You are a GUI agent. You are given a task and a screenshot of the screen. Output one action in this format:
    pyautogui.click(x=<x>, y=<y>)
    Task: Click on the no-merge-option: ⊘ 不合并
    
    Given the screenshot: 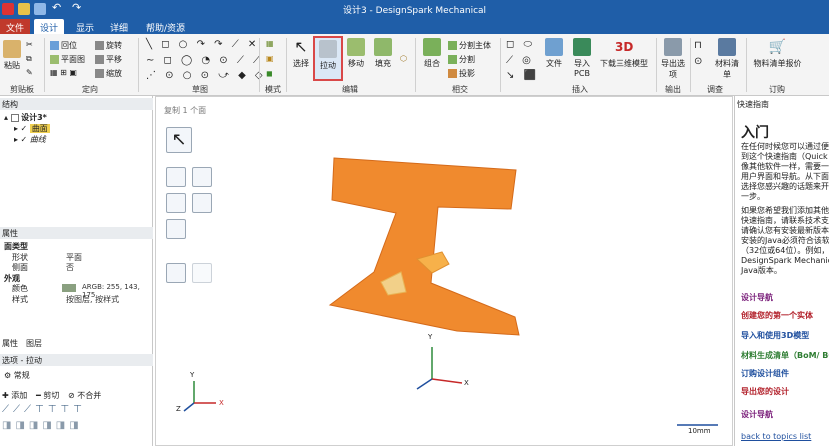 What is the action you would take?
    pyautogui.click(x=84, y=395)
    